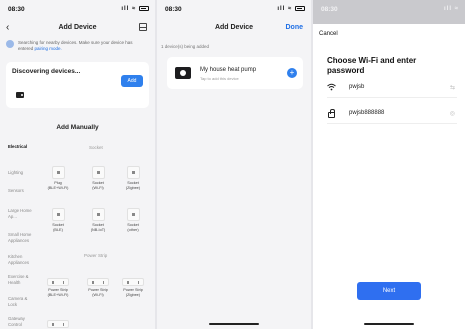 Image resolution: width=465 pixels, height=329 pixels. Describe the element at coordinates (58, 227) in the screenshot. I see `tile-label: Socket (BLE)` at that location.